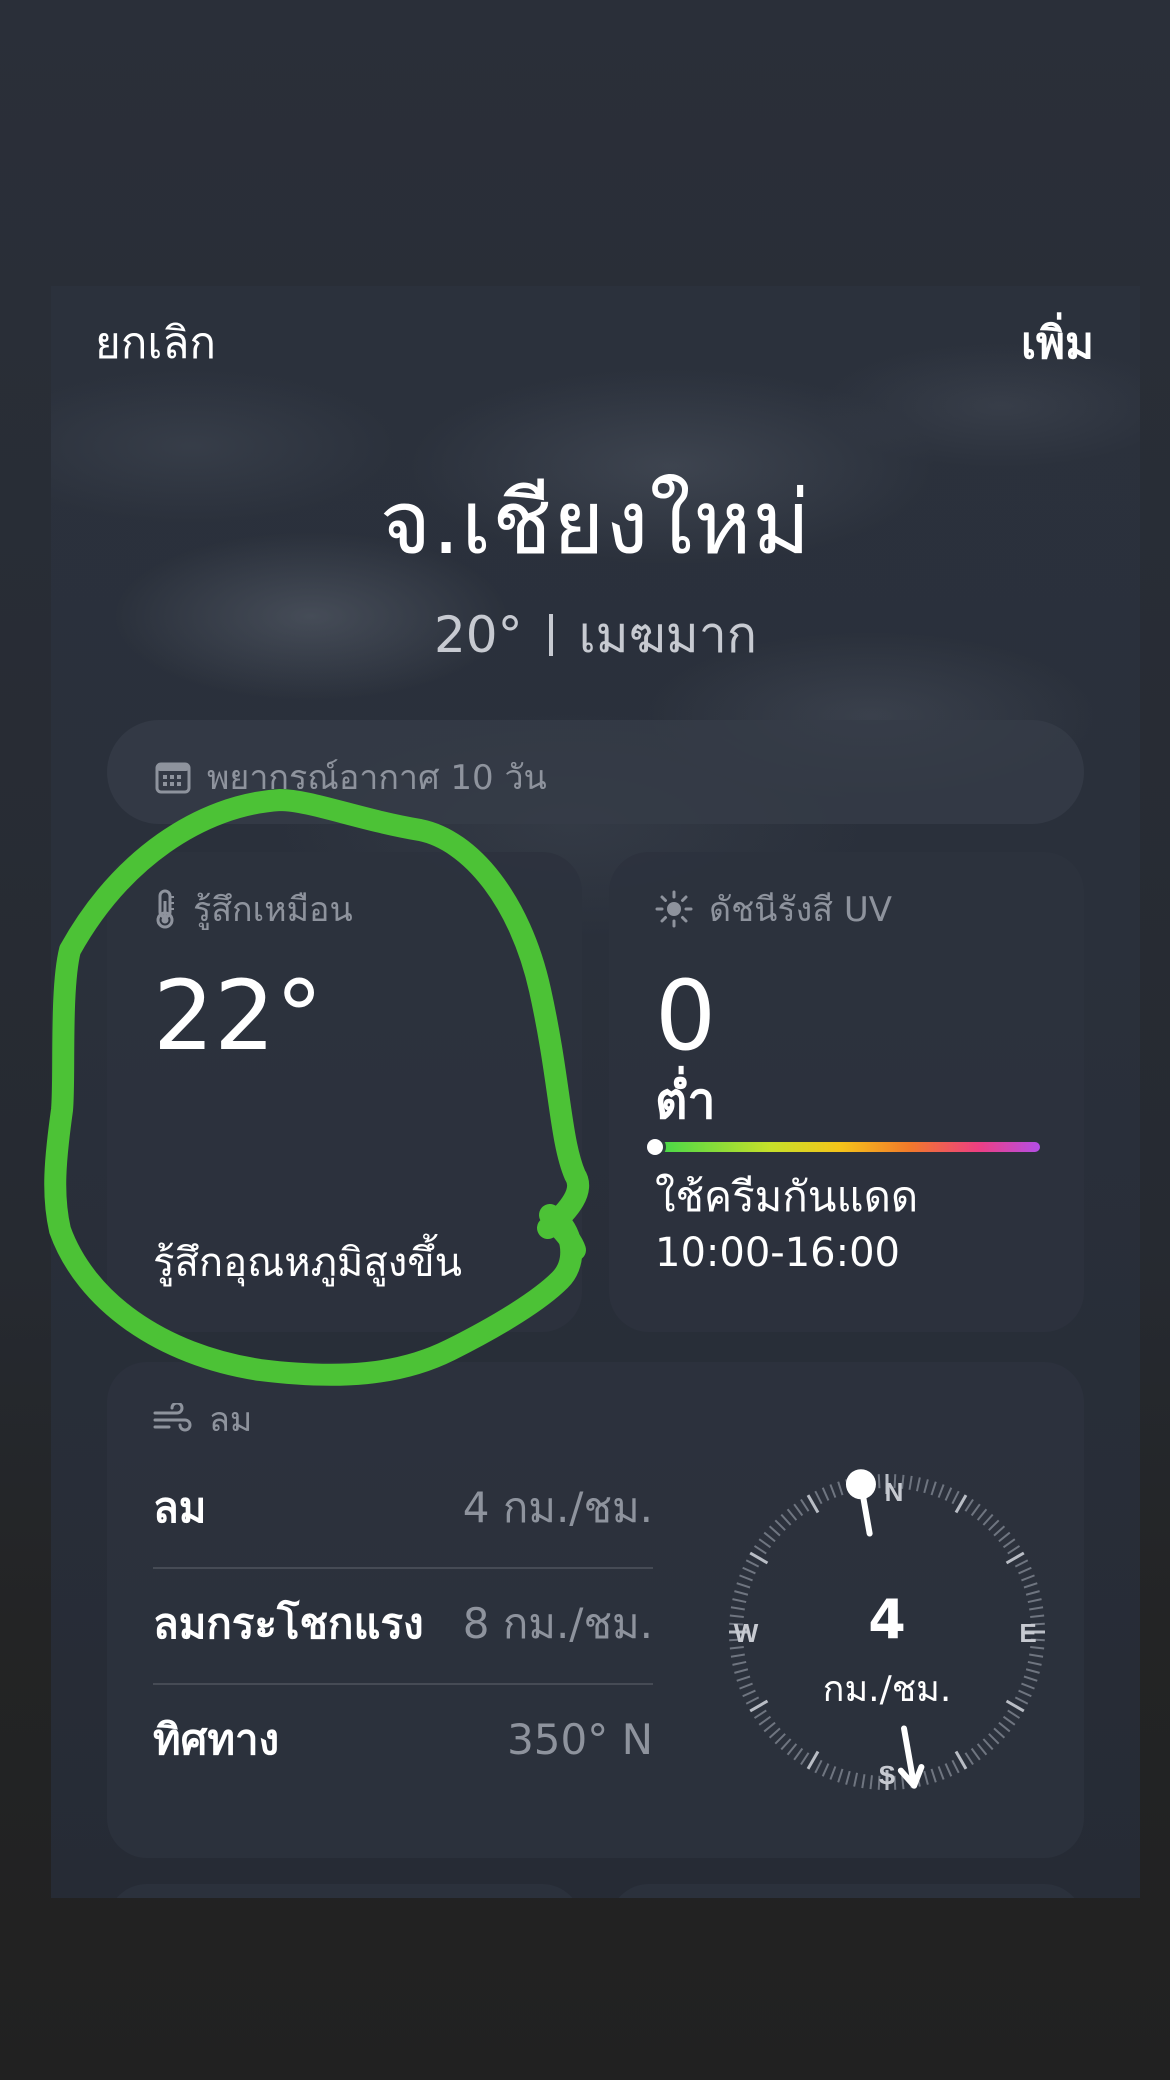 The width and height of the screenshot is (1170, 2080). What do you see at coordinates (686, 1016) in the screenshot?
I see `uv-index-value: 0` at bounding box center [686, 1016].